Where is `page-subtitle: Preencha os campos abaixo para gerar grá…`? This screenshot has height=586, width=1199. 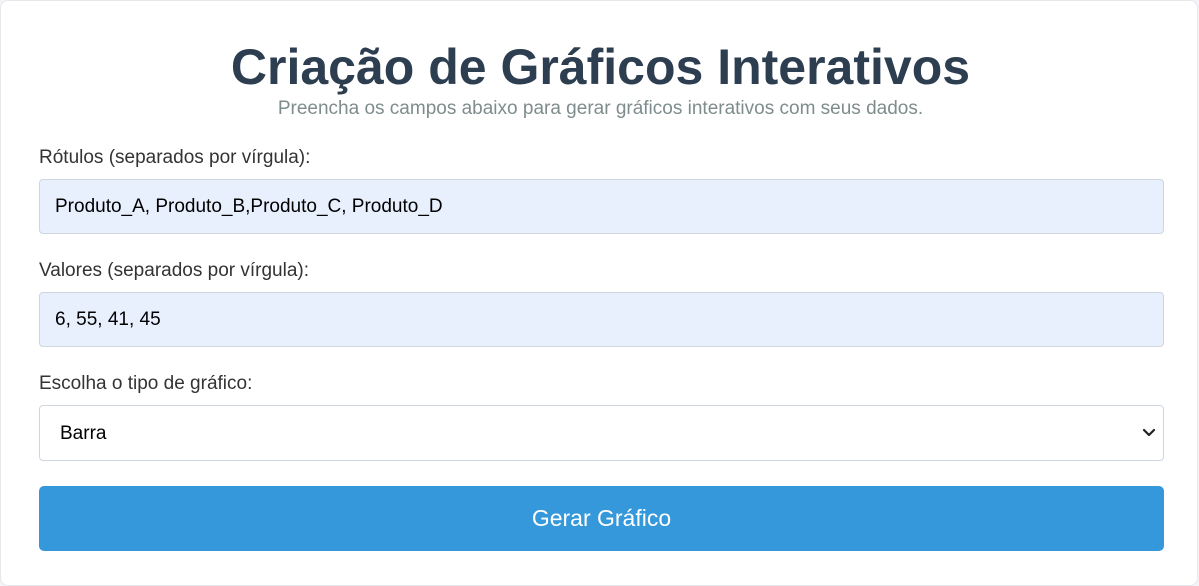 page-subtitle: Preencha os campos abaixo para gerar grá… is located at coordinates (600, 108).